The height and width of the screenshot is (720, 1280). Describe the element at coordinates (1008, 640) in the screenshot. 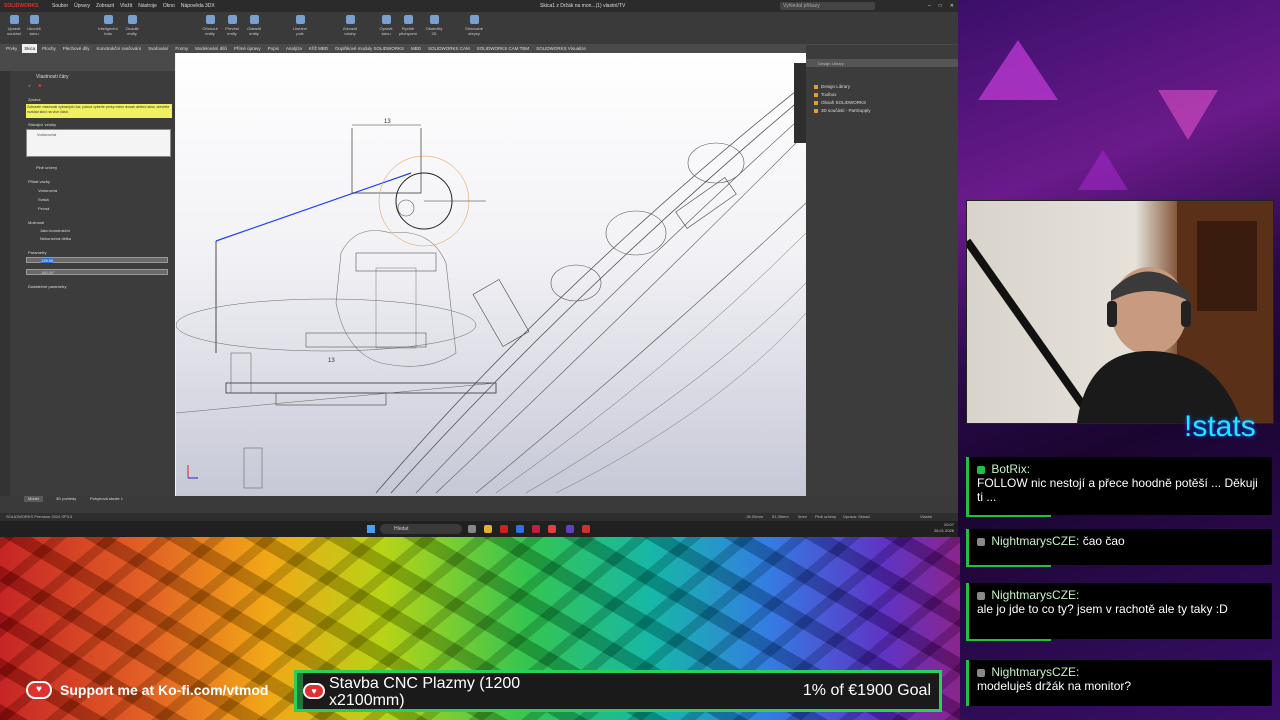

I see `chat-divider` at that location.